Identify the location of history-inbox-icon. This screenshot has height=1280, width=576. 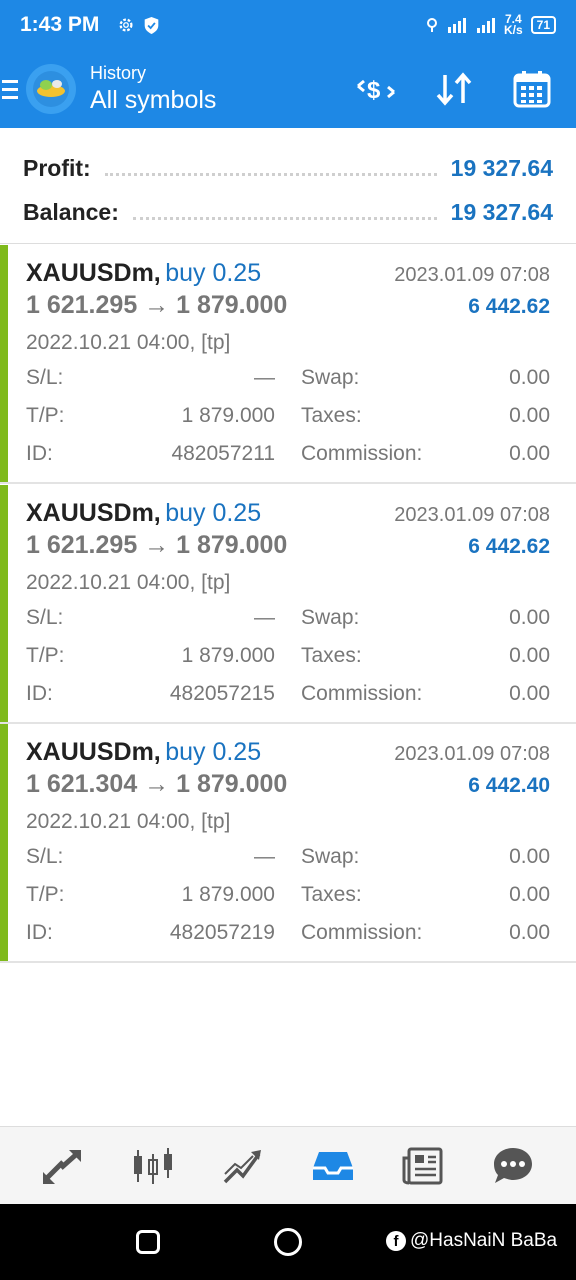
(333, 1165).